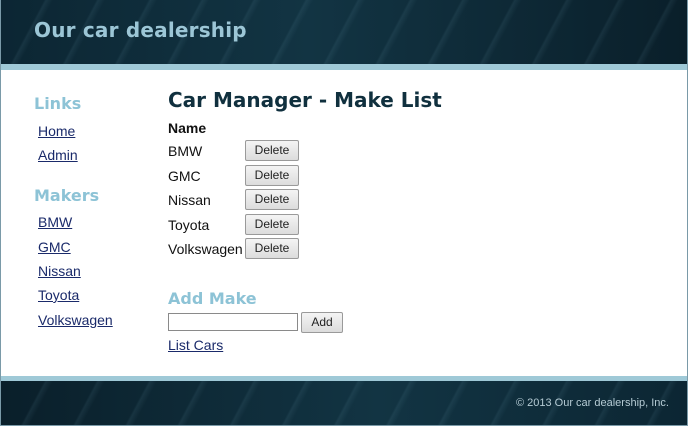  Describe the element at coordinates (344, 32) in the screenshot. I see `site-header: Our car dealership` at that location.